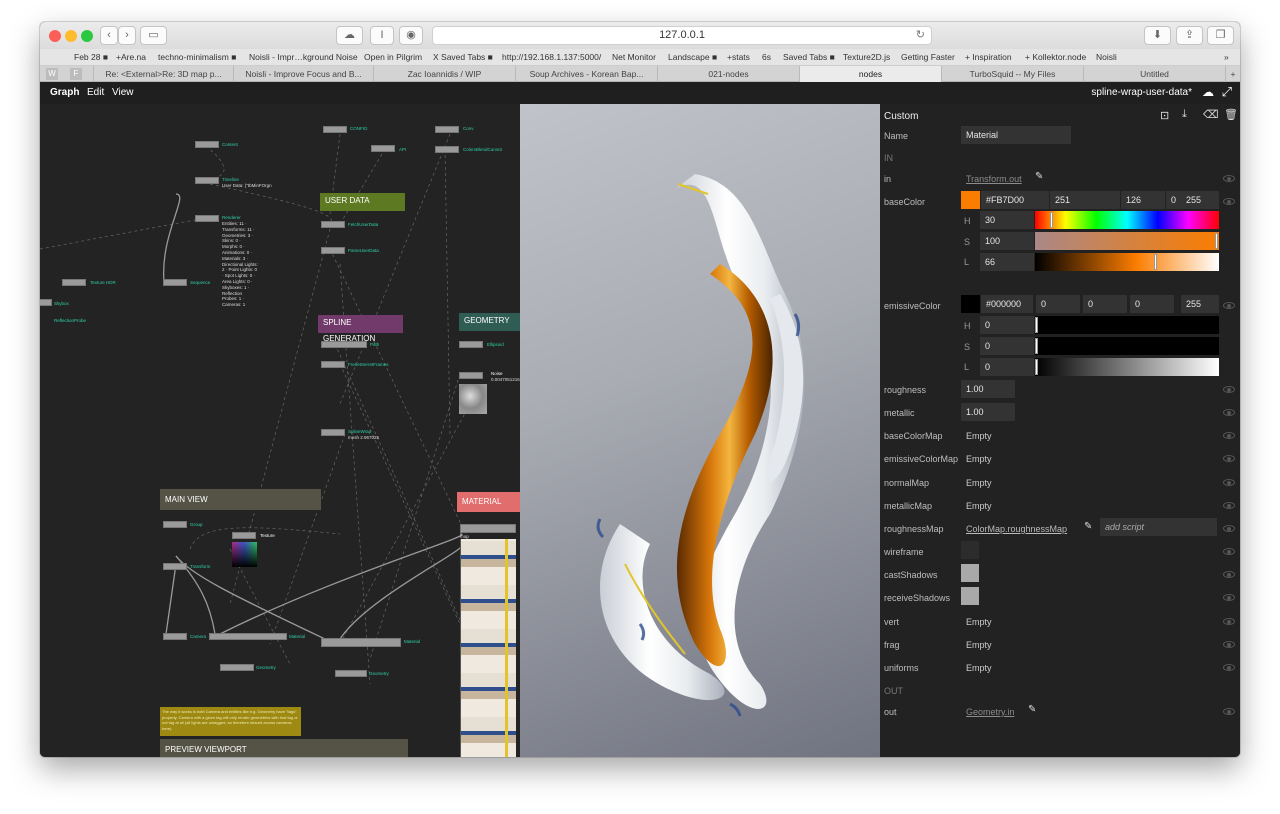  What do you see at coordinates (970, 596) in the screenshot?
I see `receiveshadows-checkbox` at bounding box center [970, 596].